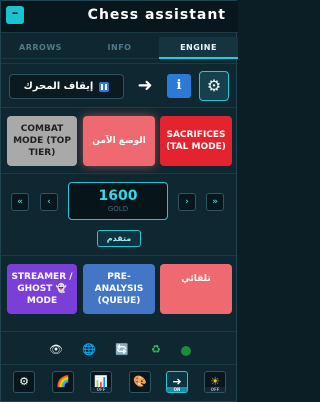 The width and height of the screenshot is (320, 402). I want to click on title-bar: – Chess assistant, so click(119, 17).